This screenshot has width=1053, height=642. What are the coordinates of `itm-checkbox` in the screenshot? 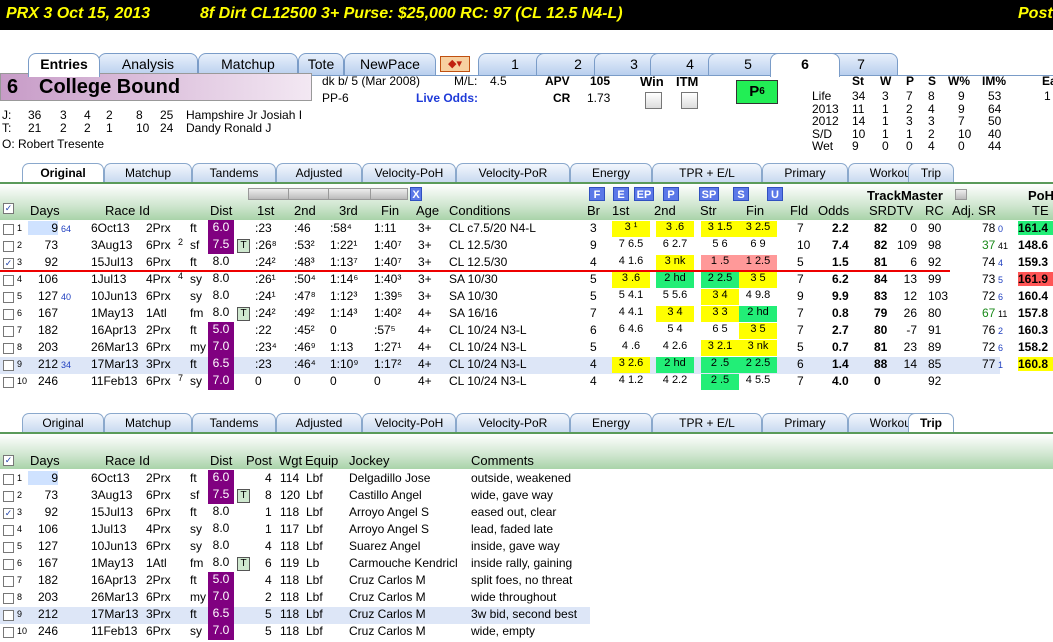 It's located at (689, 100).